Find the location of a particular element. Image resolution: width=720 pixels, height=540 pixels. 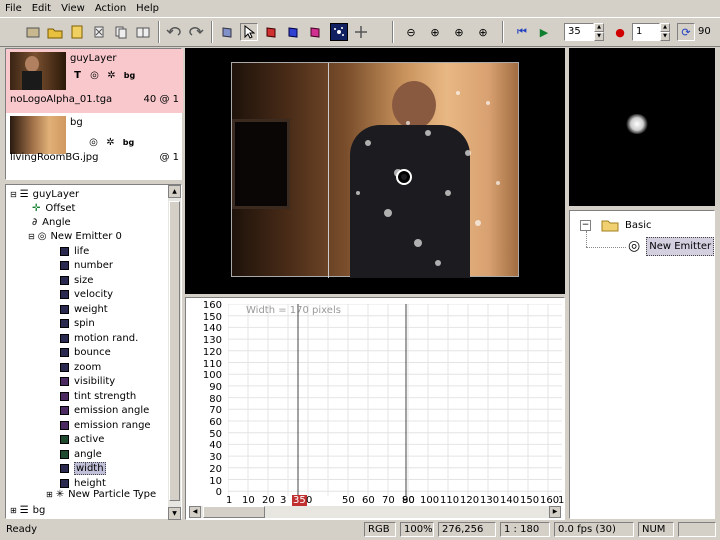

tree-property-number: number is located at coordinates (86, 266).